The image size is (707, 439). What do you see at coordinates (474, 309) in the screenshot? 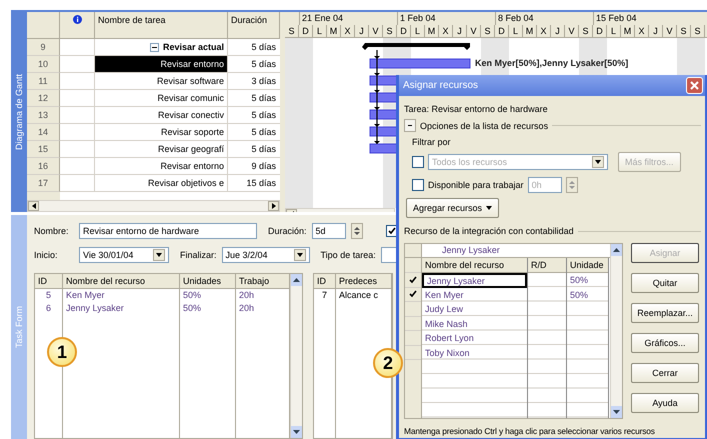
I see `resource-cell: Judy Lew` at bounding box center [474, 309].